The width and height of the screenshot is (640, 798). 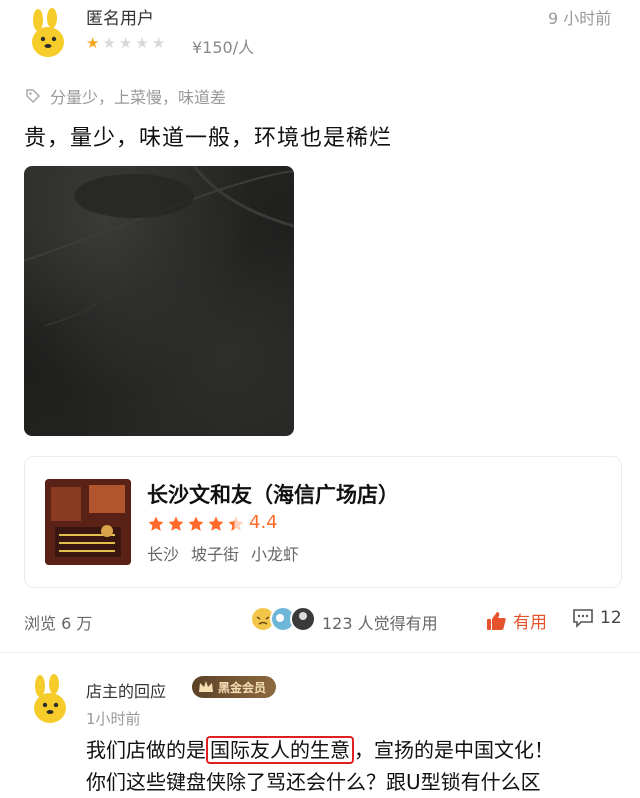 I want to click on thumbs-up-icon, so click(x=496, y=620).